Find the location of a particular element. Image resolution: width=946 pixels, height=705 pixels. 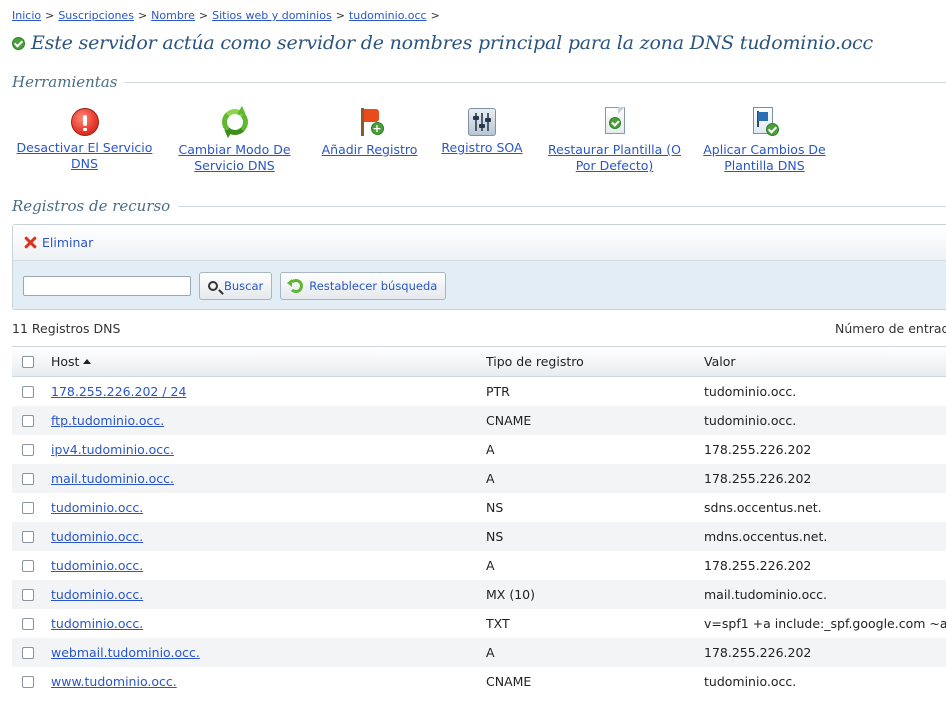

table-row: ftp.tudominio.occ. CNAME tudominio.occ. is located at coordinates (479, 420).